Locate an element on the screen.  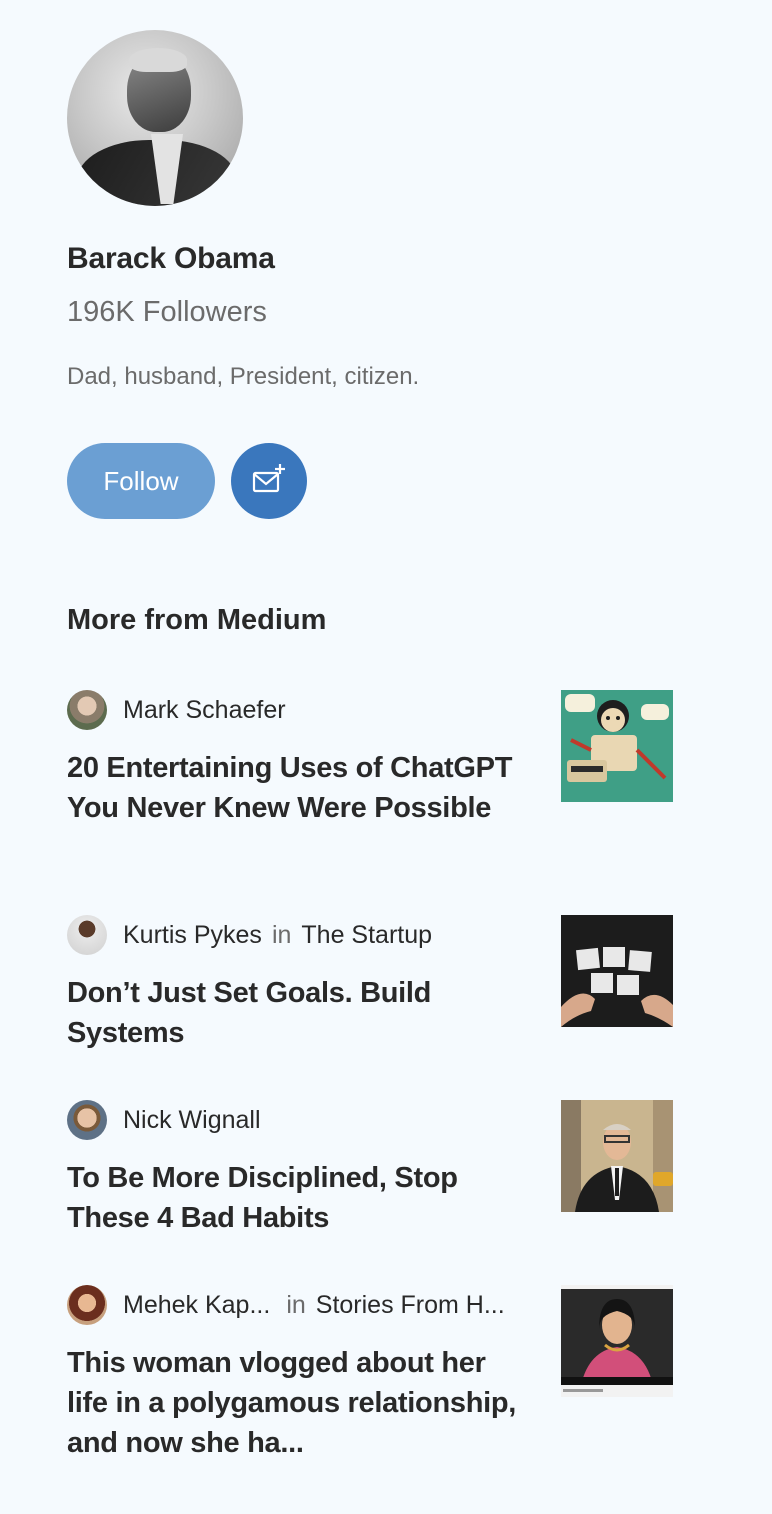
story-title: Don’t Just Set Goals. Build Systems is located at coordinates (297, 1013).